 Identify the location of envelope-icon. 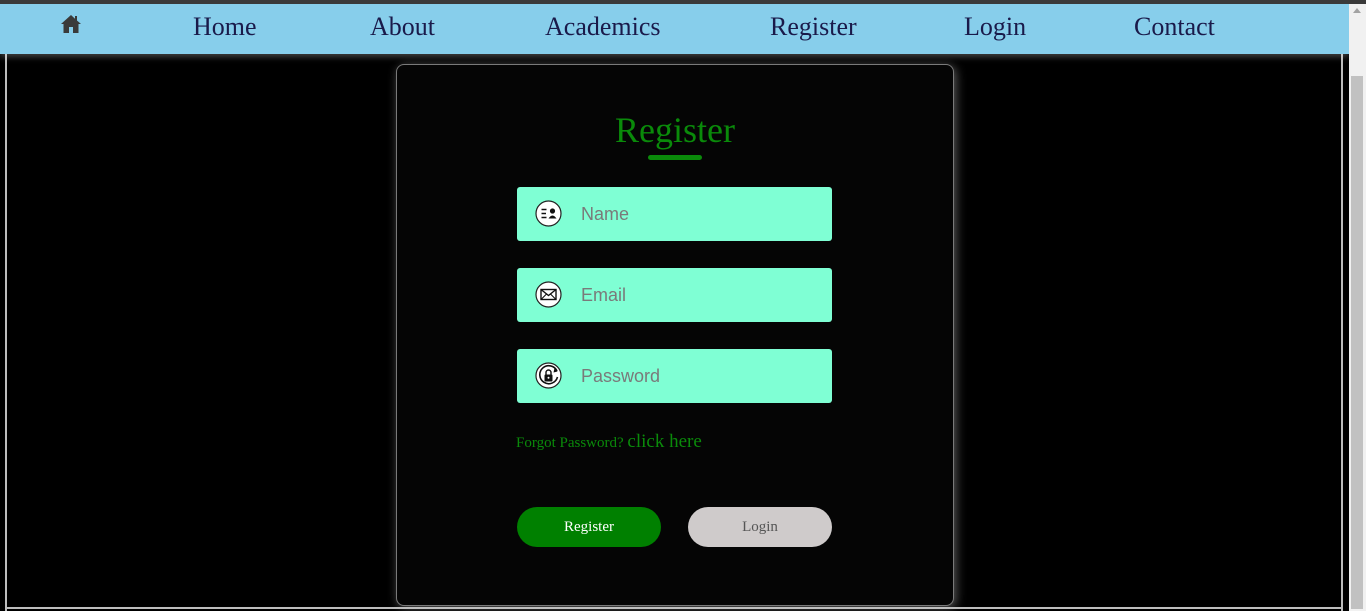
(548, 294).